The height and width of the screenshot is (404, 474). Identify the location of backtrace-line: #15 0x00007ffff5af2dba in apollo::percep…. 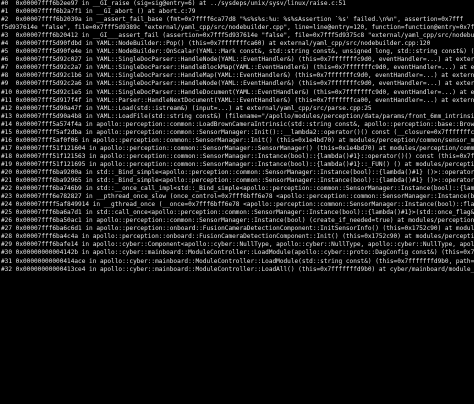
(237, 132).